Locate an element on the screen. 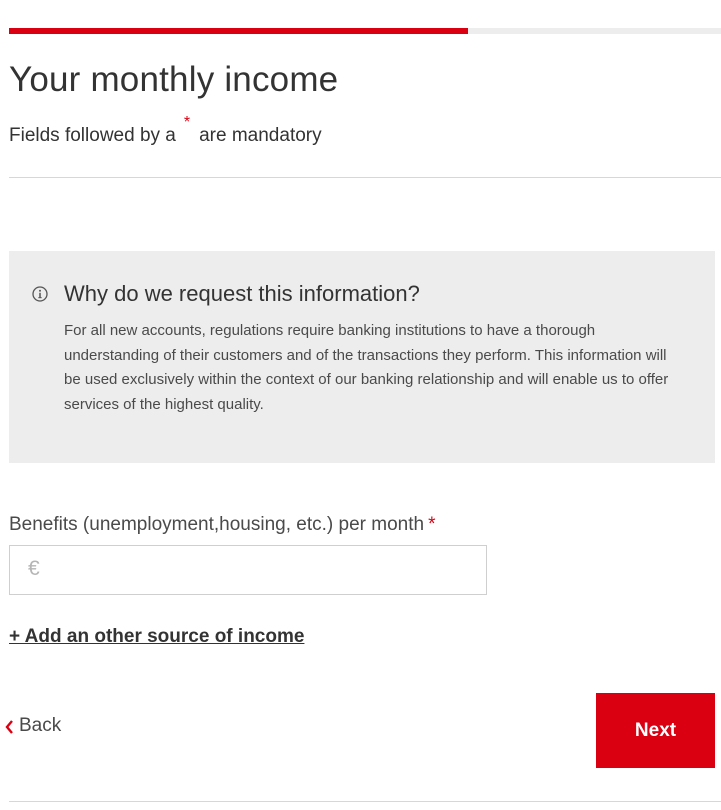 The image size is (721, 810). progress-bar is located at coordinates (365, 31).